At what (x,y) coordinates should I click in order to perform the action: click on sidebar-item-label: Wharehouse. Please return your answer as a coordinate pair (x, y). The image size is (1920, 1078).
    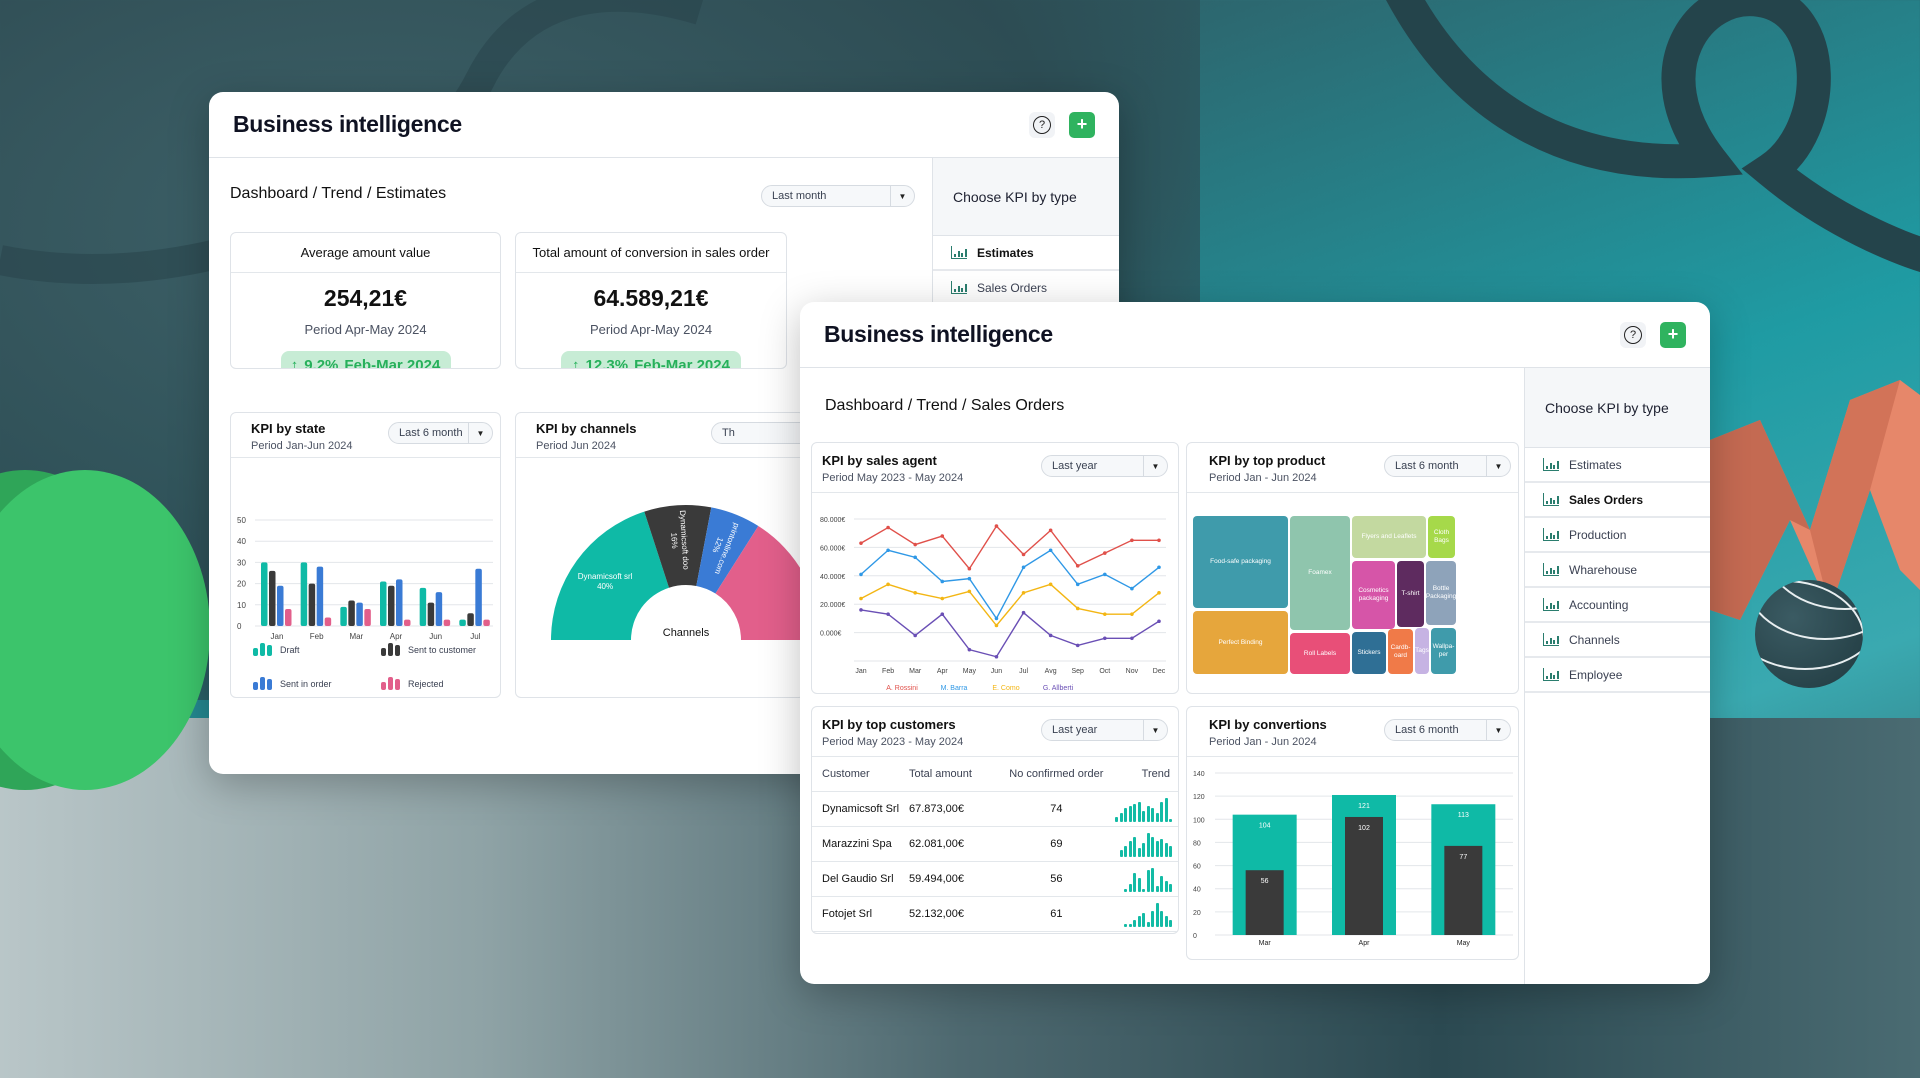
    Looking at the image, I should click on (1603, 569).